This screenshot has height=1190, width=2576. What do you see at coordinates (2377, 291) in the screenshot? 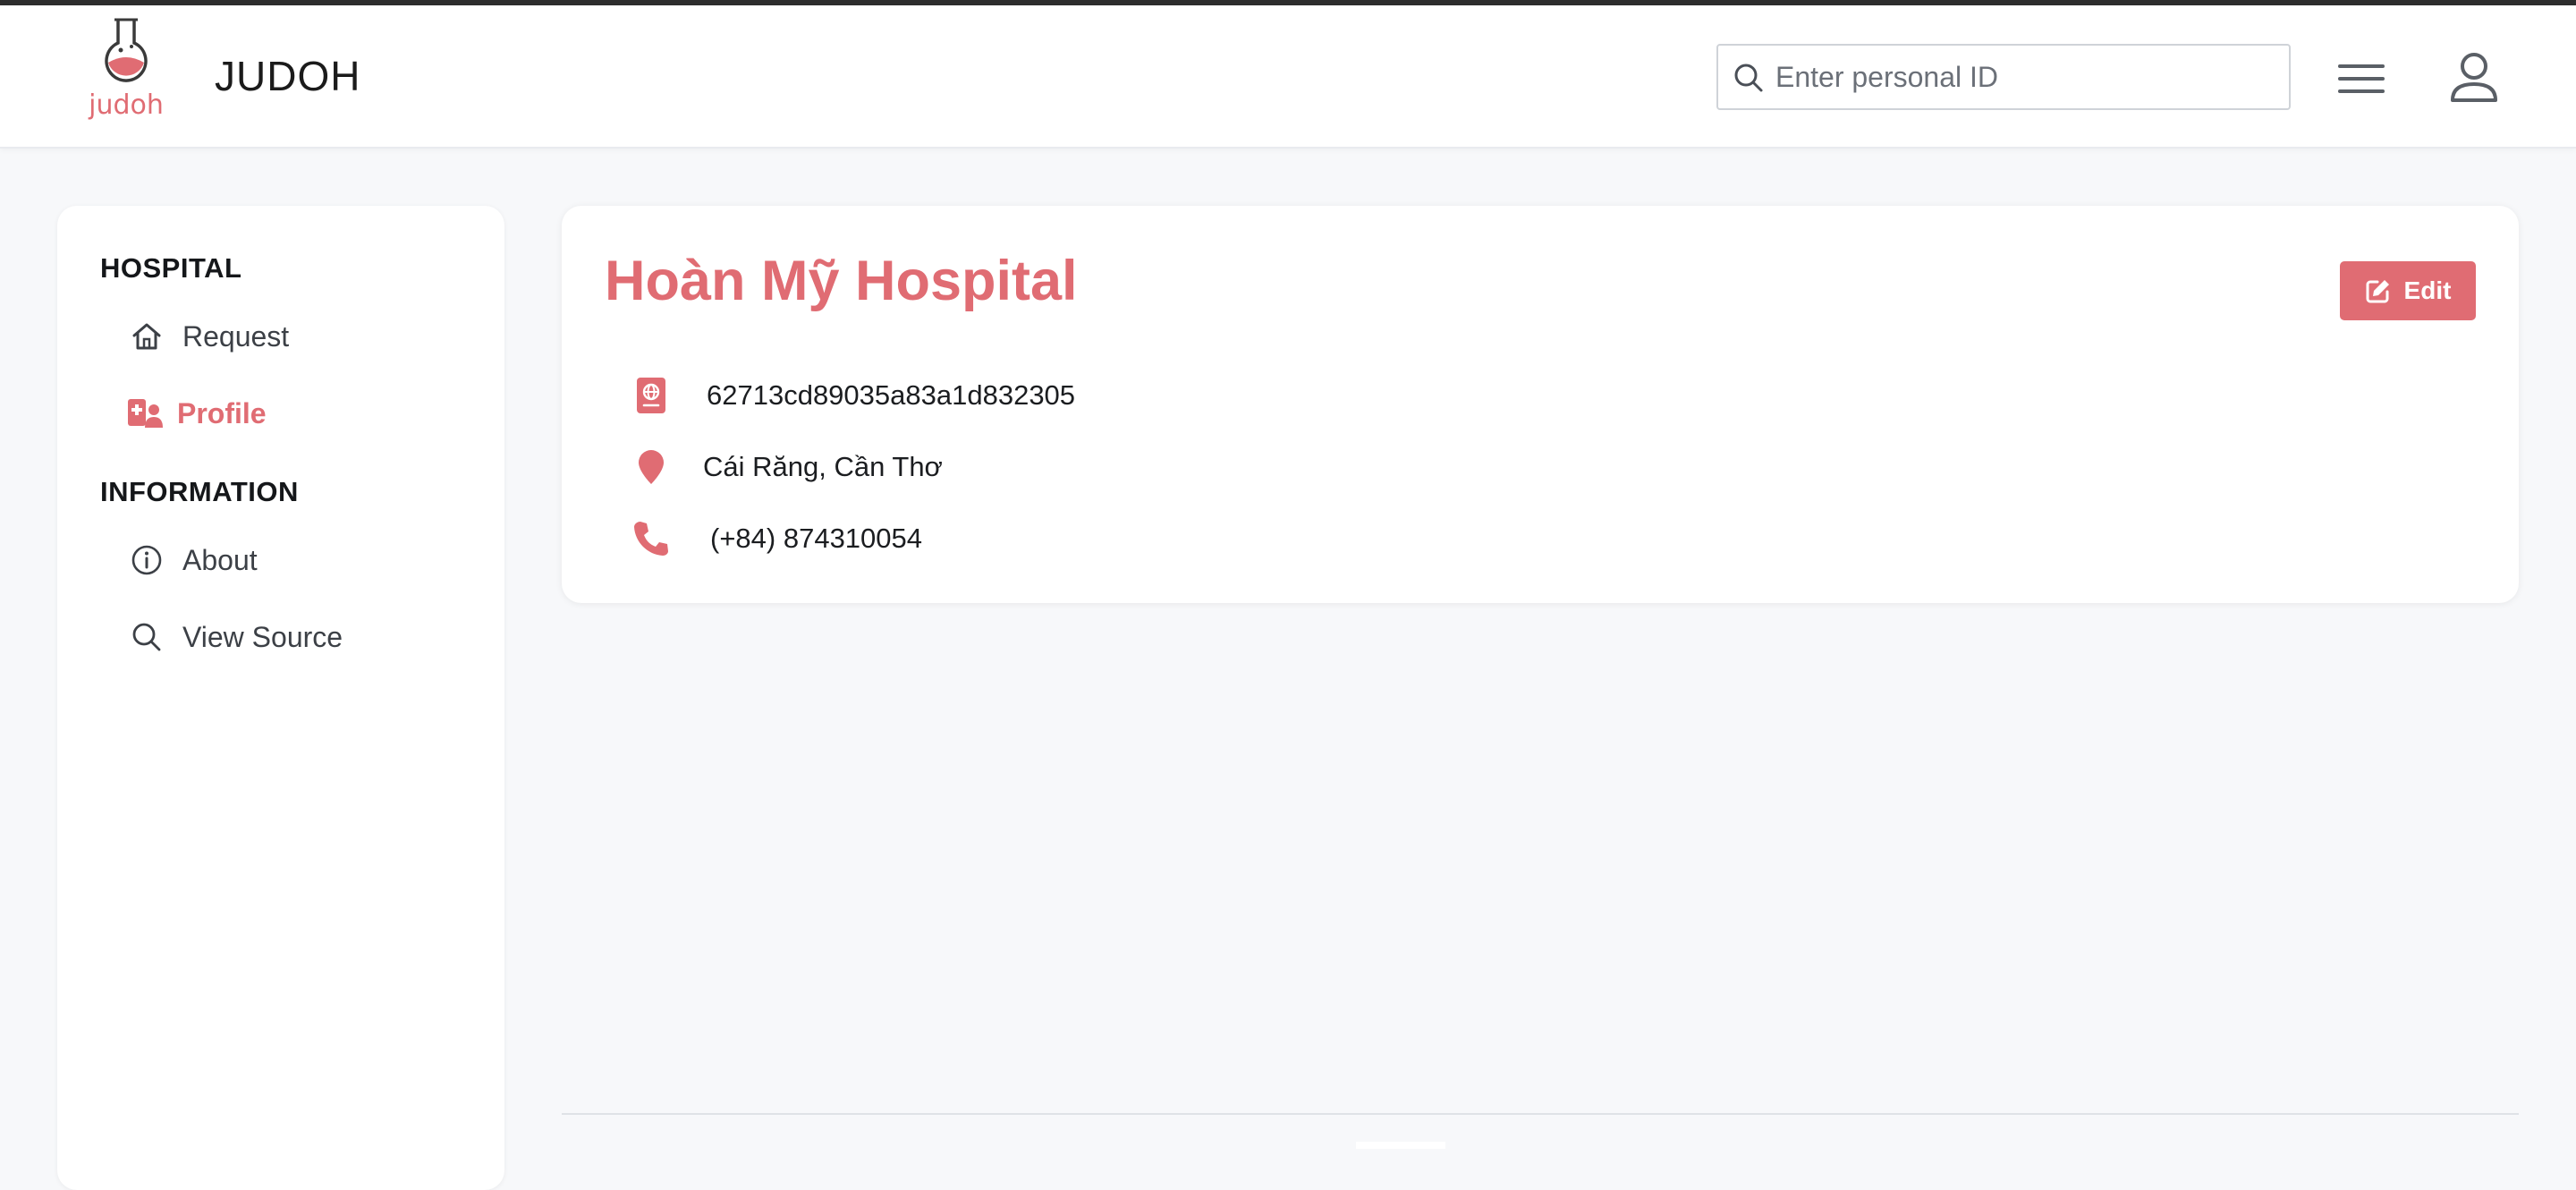
I see `edit-icon` at bounding box center [2377, 291].